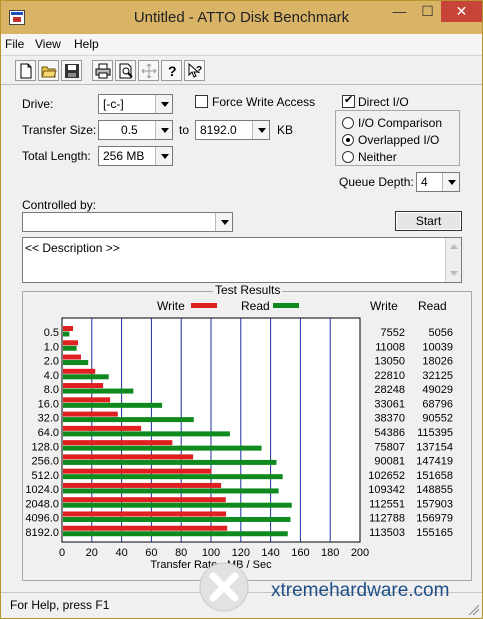 The image size is (483, 619). Describe the element at coordinates (241, 553) in the screenshot. I see `x-tick-label: 120` at that location.